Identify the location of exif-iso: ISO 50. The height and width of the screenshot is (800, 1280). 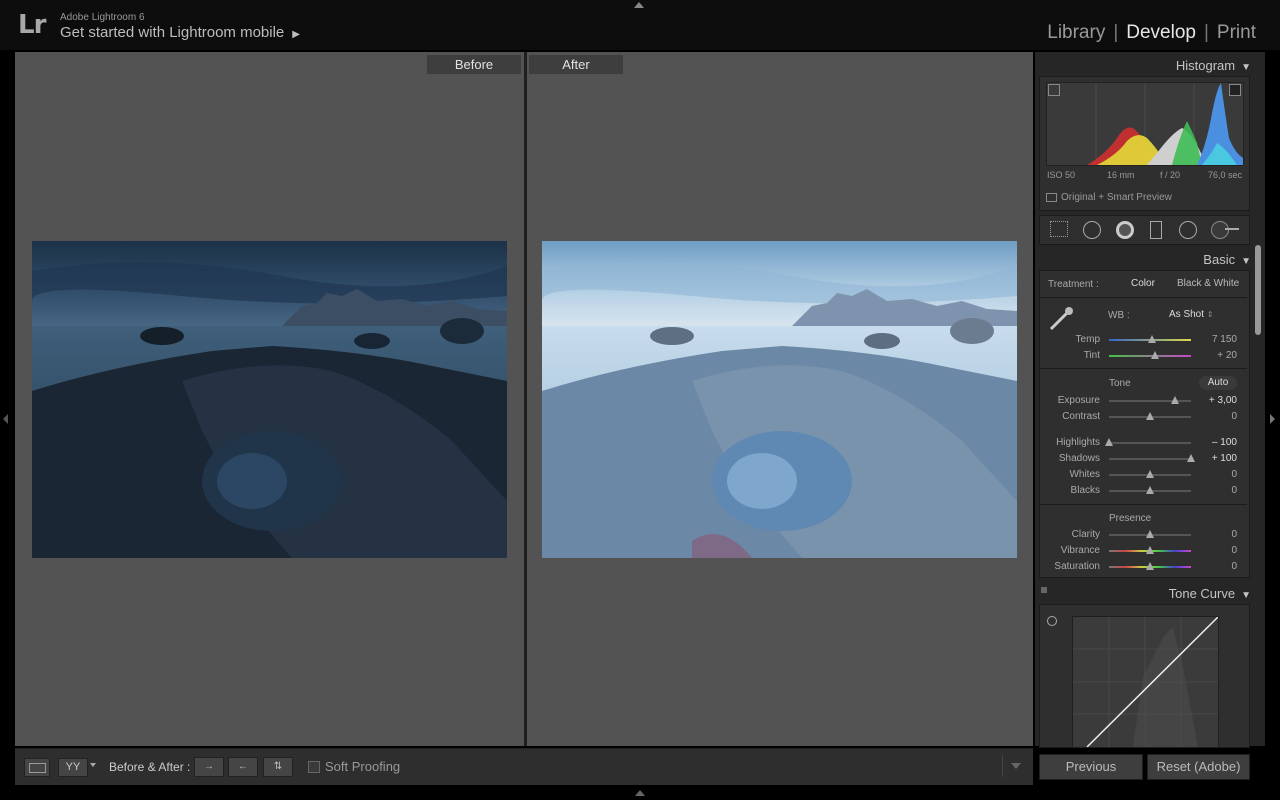
(1061, 175).